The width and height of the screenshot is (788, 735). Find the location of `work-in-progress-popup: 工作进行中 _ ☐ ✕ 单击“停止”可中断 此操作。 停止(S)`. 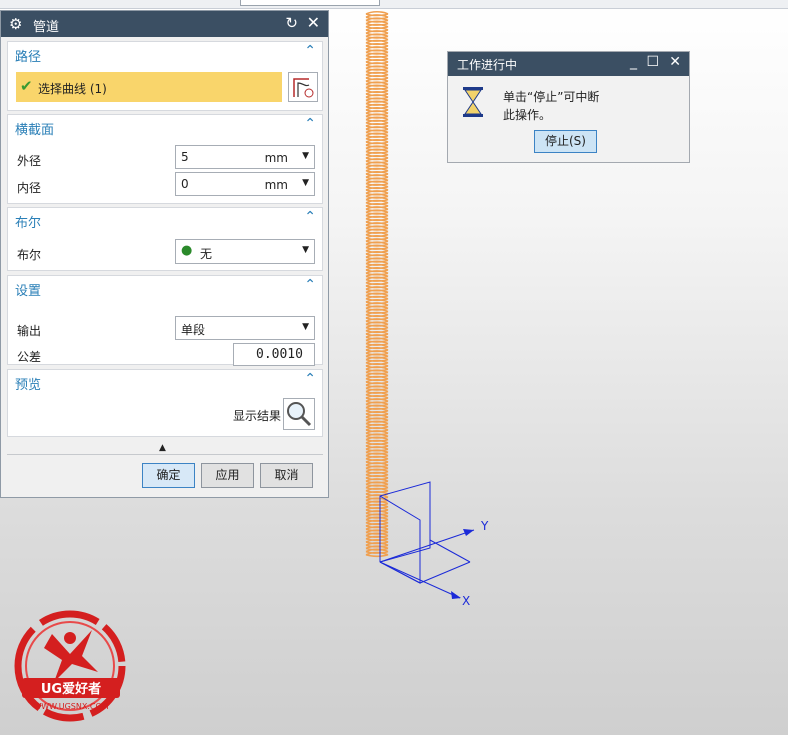

work-in-progress-popup: 工作进行中 _ ☐ ✕ 单击“停止”可中断 此操作。 停止(S) is located at coordinates (568, 107).